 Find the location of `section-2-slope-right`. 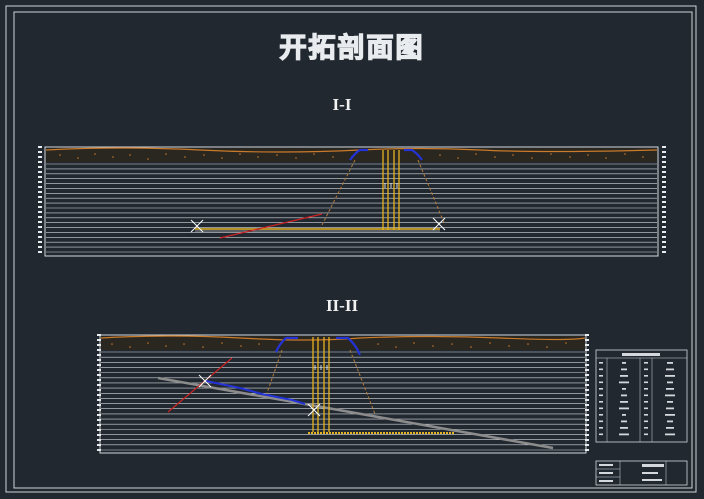

section-2-slope-right is located at coordinates (362, 382).